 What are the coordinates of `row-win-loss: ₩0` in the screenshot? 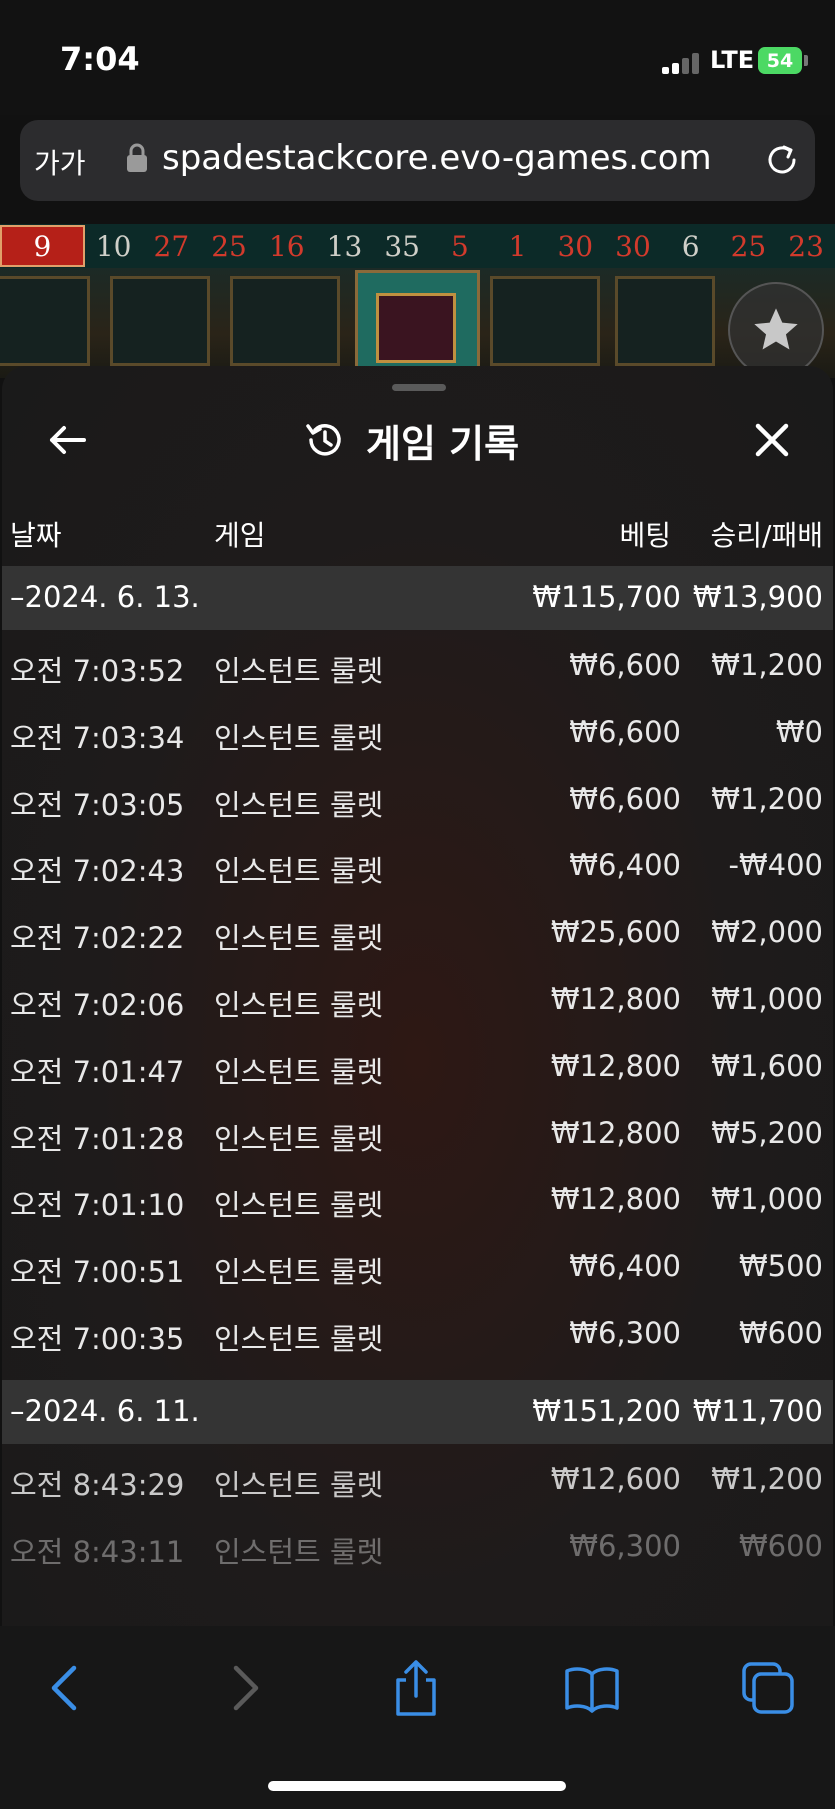 It's located at (799, 731).